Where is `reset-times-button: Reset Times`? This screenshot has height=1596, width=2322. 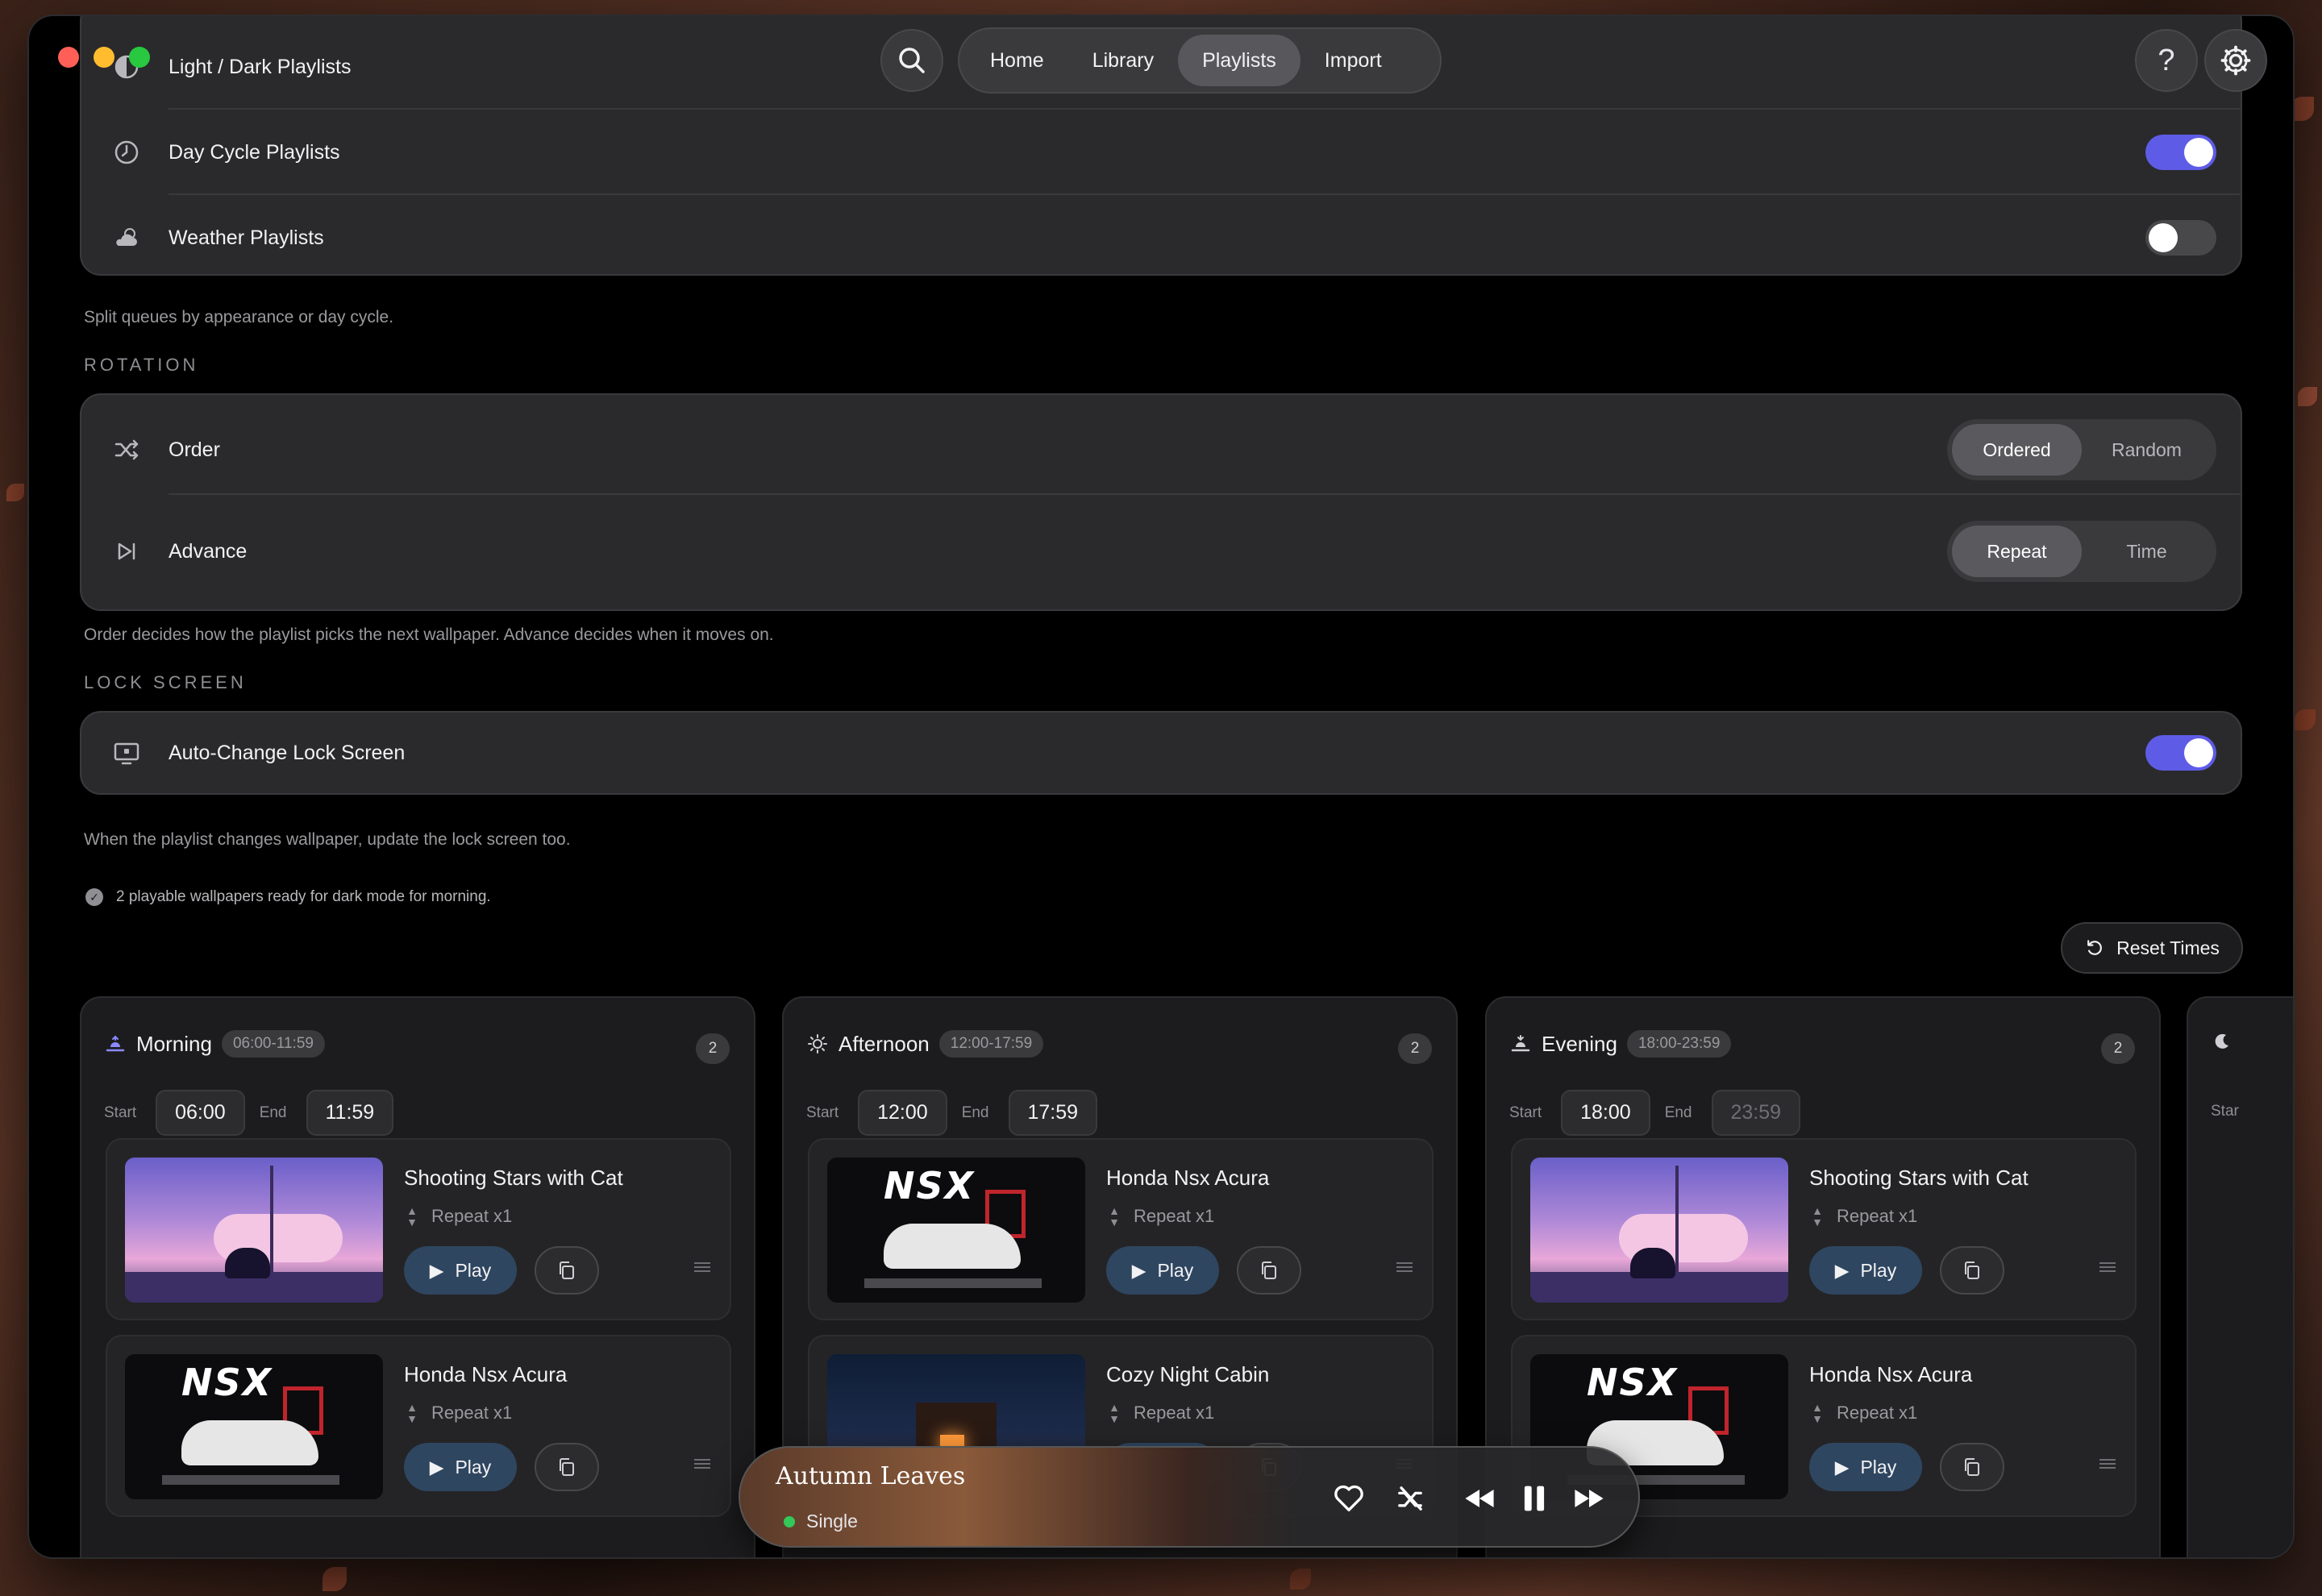 reset-times-button: Reset Times is located at coordinates (2152, 948).